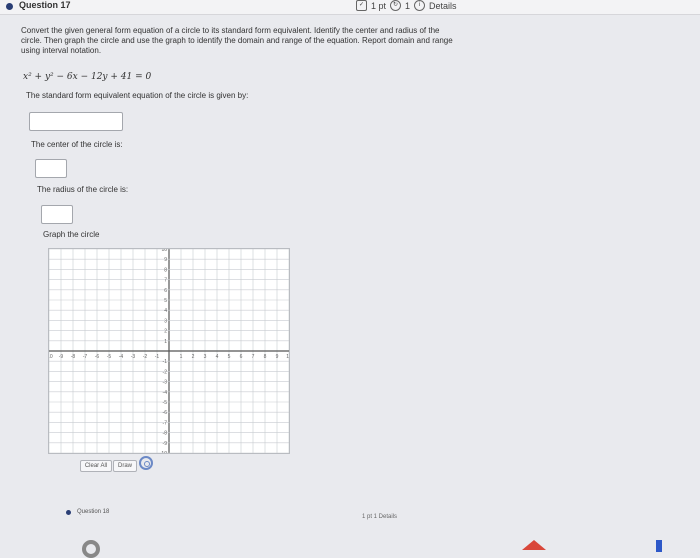 This screenshot has width=700, height=558. Describe the element at coordinates (133, 357) in the screenshot. I see `x-tick-label: -3` at that location.